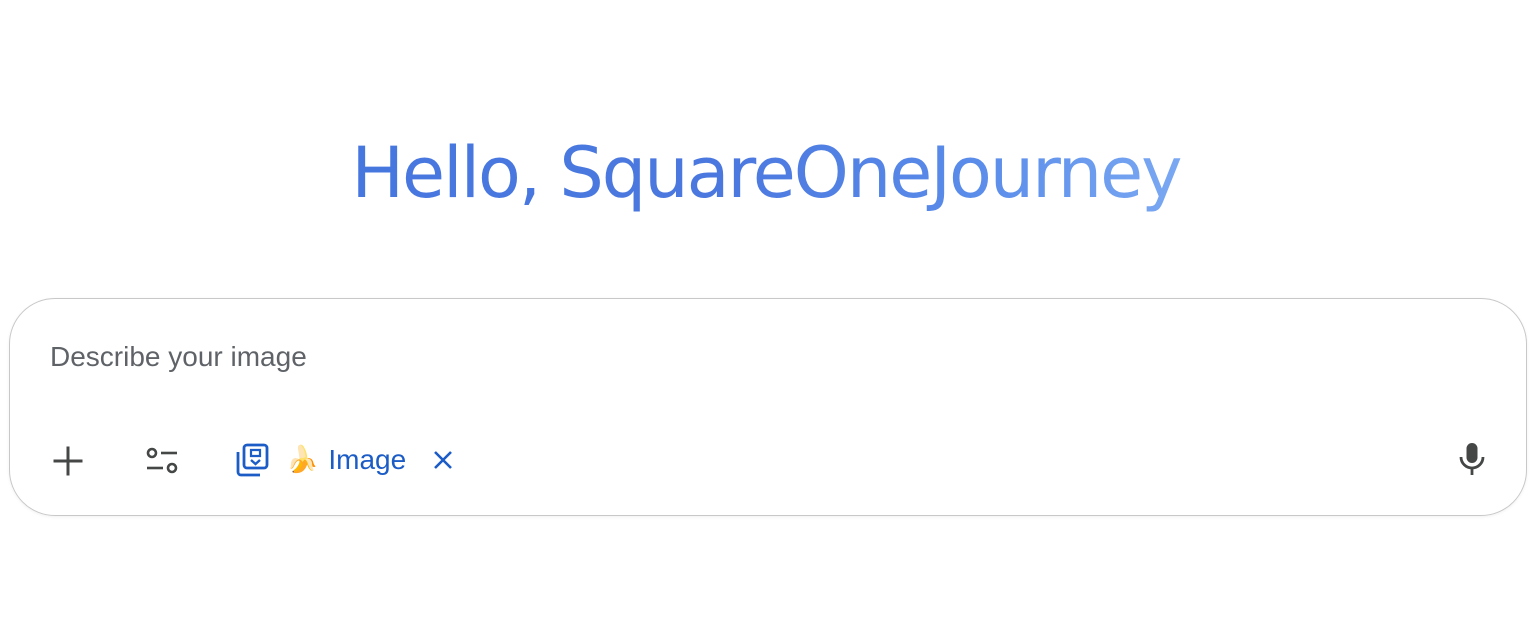  What do you see at coordinates (443, 460) in the screenshot?
I see `close-icon` at bounding box center [443, 460].